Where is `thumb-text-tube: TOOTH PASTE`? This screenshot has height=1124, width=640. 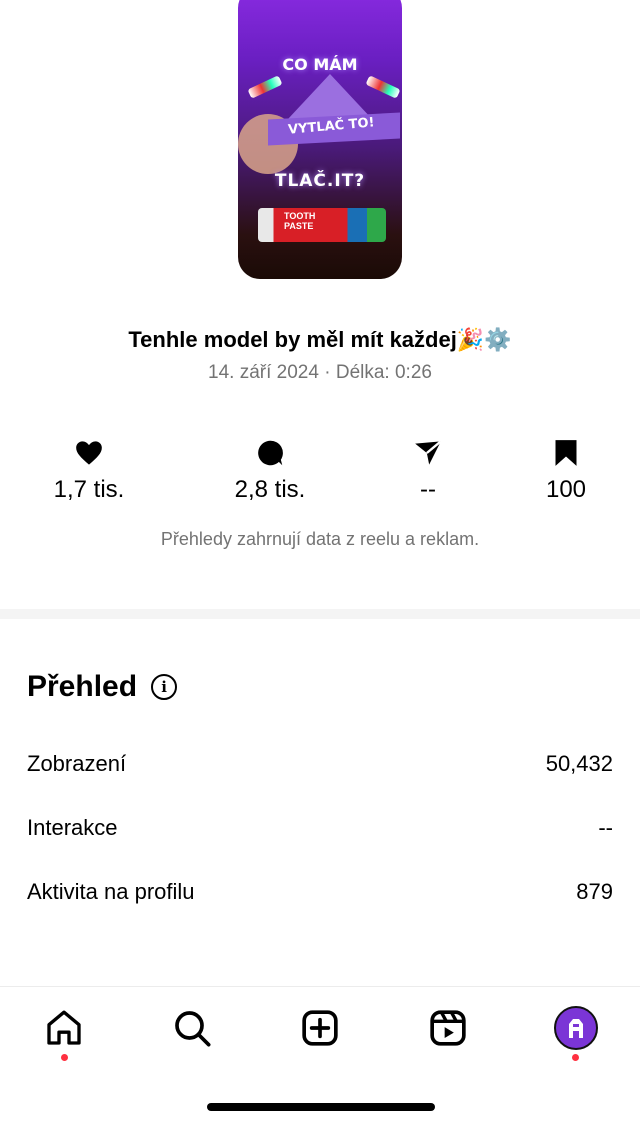 thumb-text-tube: TOOTH PASTE is located at coordinates (300, 221).